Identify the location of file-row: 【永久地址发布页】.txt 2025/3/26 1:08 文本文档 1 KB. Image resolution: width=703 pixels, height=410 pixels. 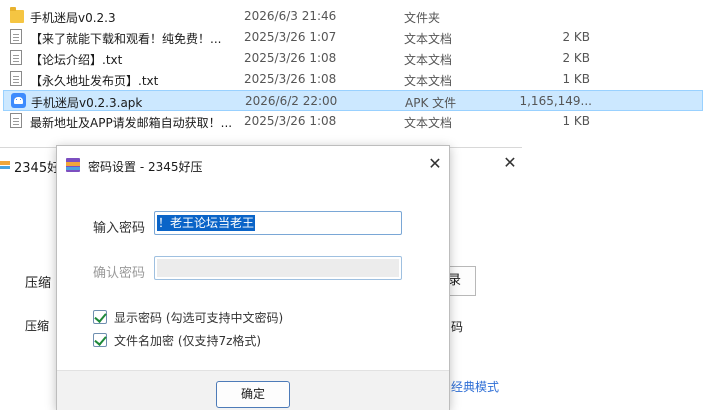
(351, 79).